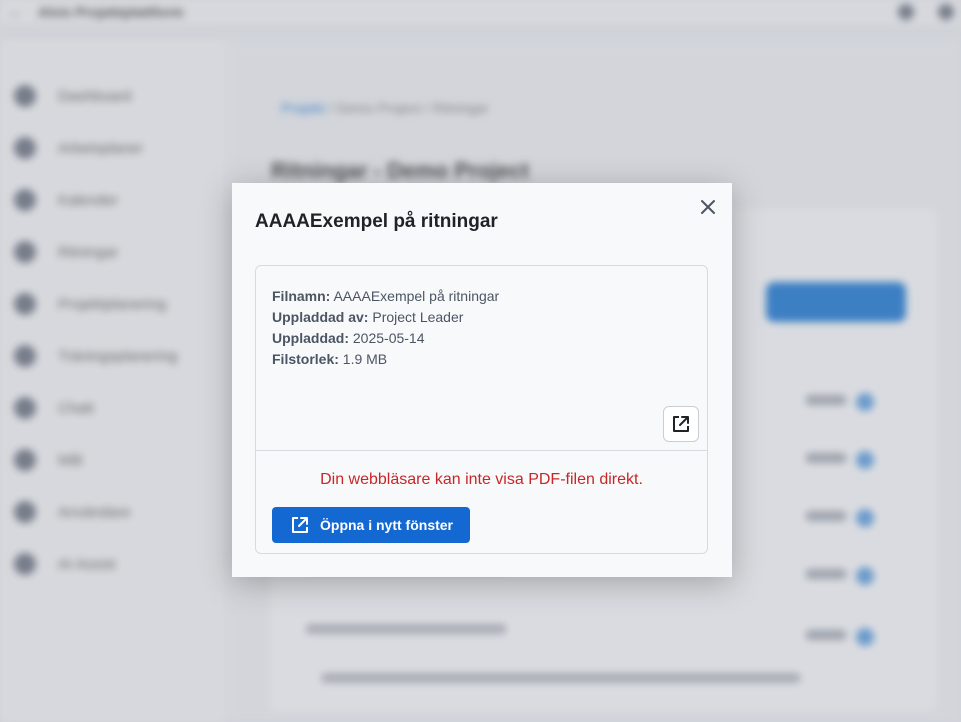 This screenshot has height=722, width=961. I want to click on filesize-row: Filstorlek: 1.9 MB, so click(385, 359).